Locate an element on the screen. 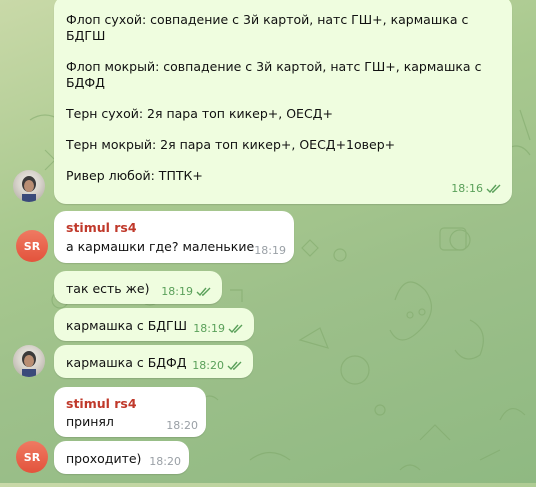 This screenshot has height=487, width=536. message-text: так есть же) is located at coordinates (108, 288).